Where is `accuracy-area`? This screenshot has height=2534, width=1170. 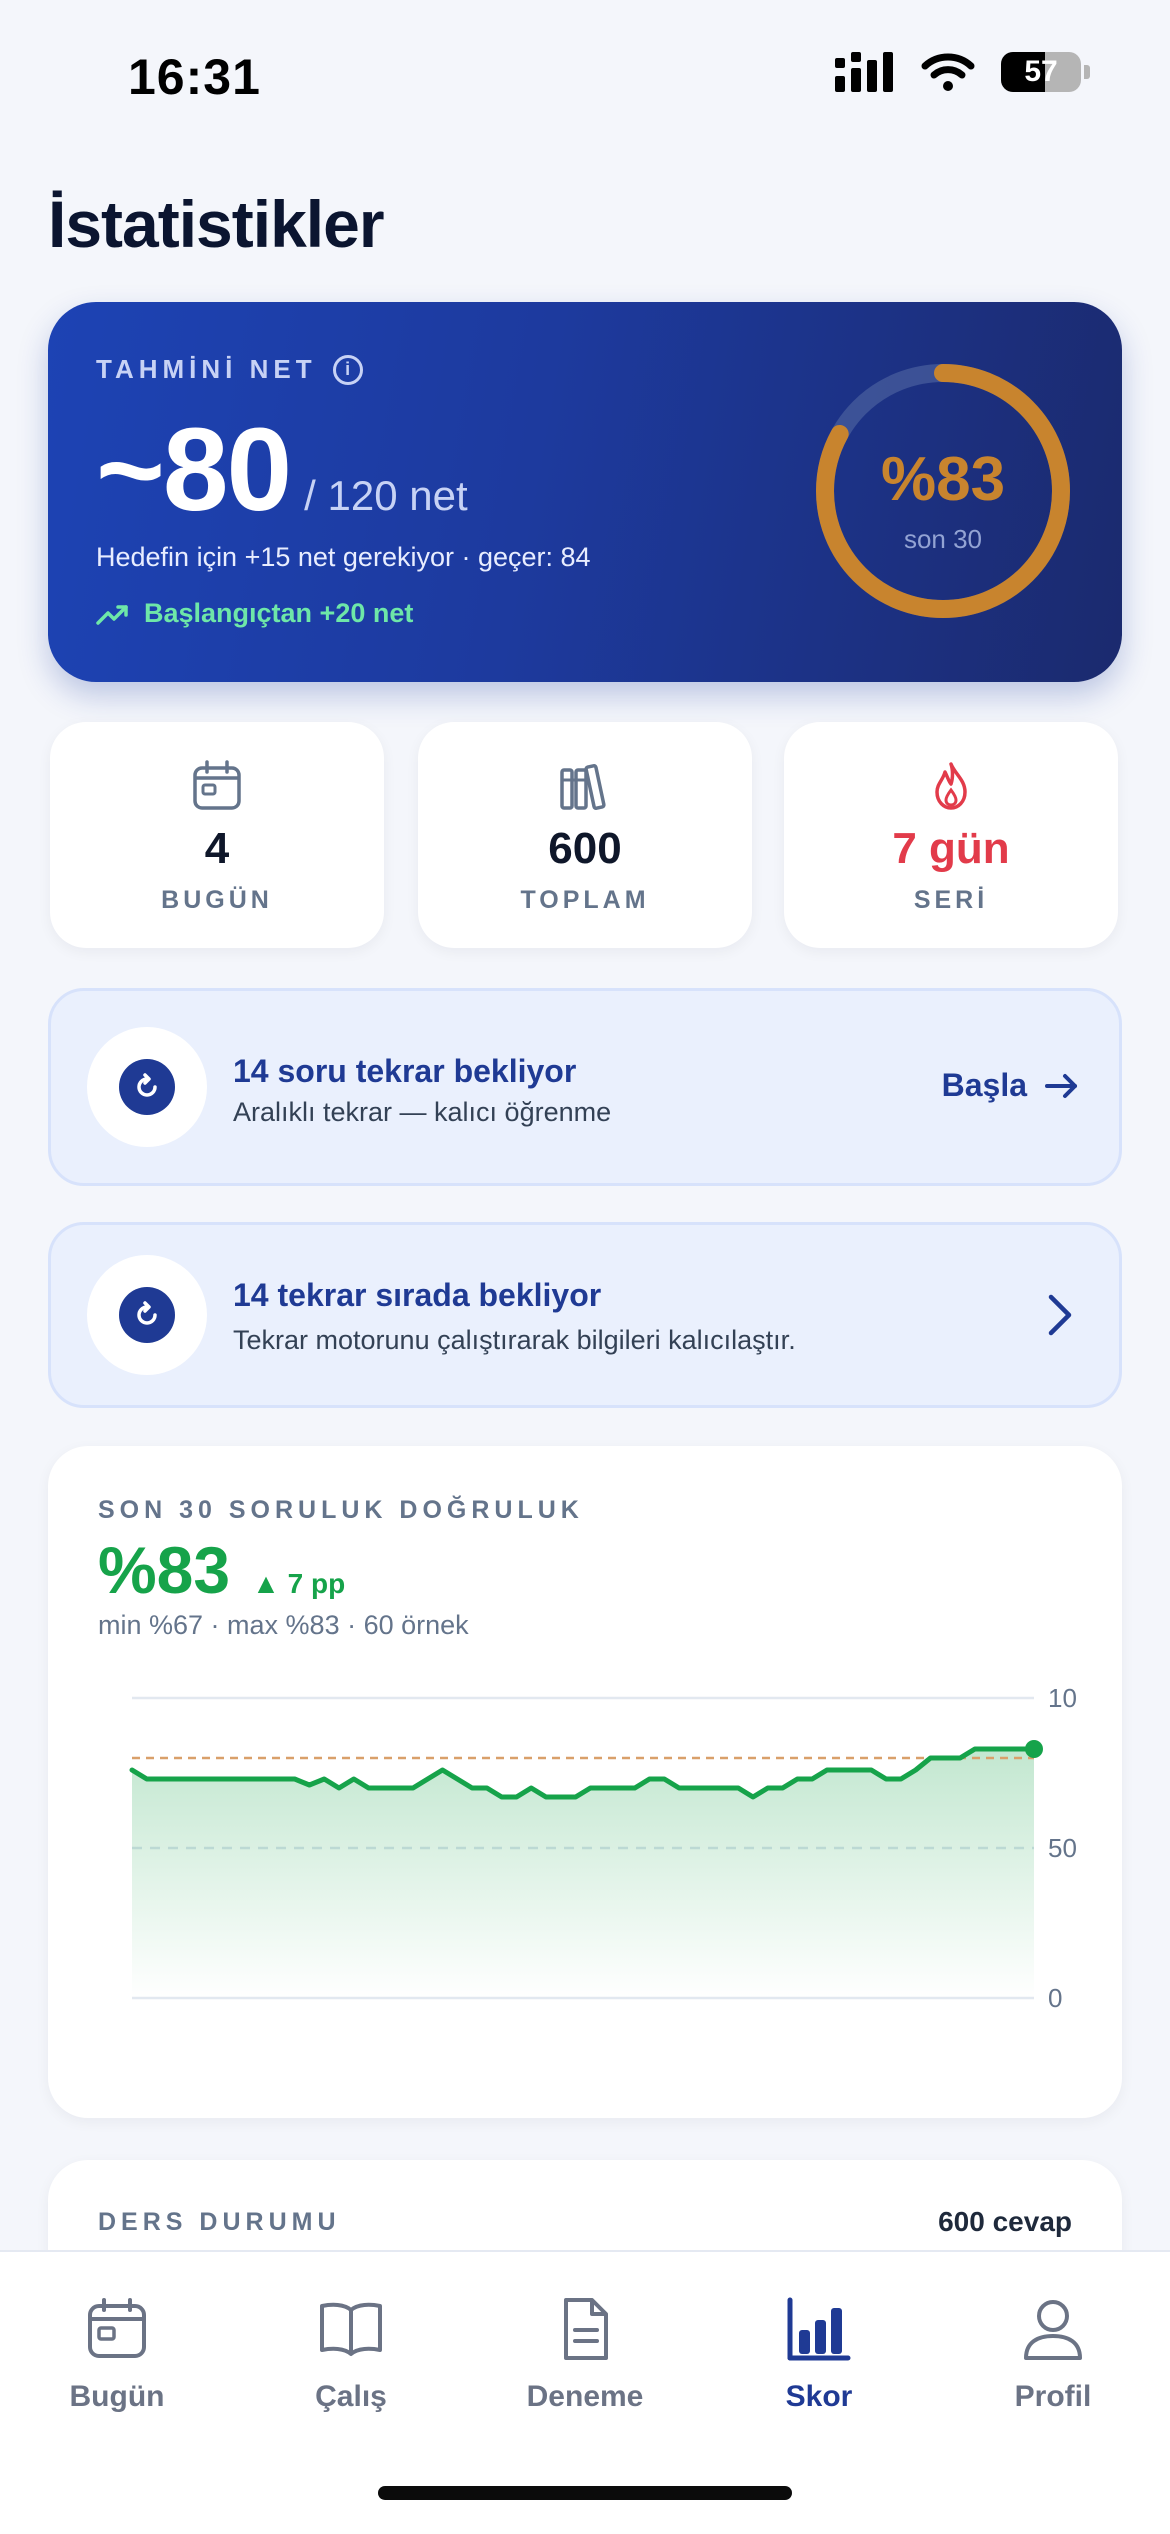
accuracy-area is located at coordinates (583, 1873).